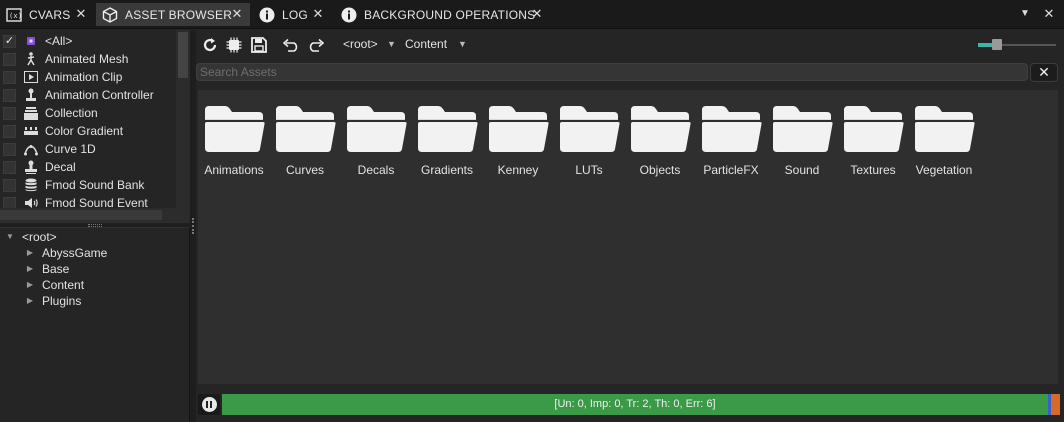 Image resolution: width=1064 pixels, height=422 pixels. What do you see at coordinates (31, 185) in the screenshot?
I see `database-icon` at bounding box center [31, 185].